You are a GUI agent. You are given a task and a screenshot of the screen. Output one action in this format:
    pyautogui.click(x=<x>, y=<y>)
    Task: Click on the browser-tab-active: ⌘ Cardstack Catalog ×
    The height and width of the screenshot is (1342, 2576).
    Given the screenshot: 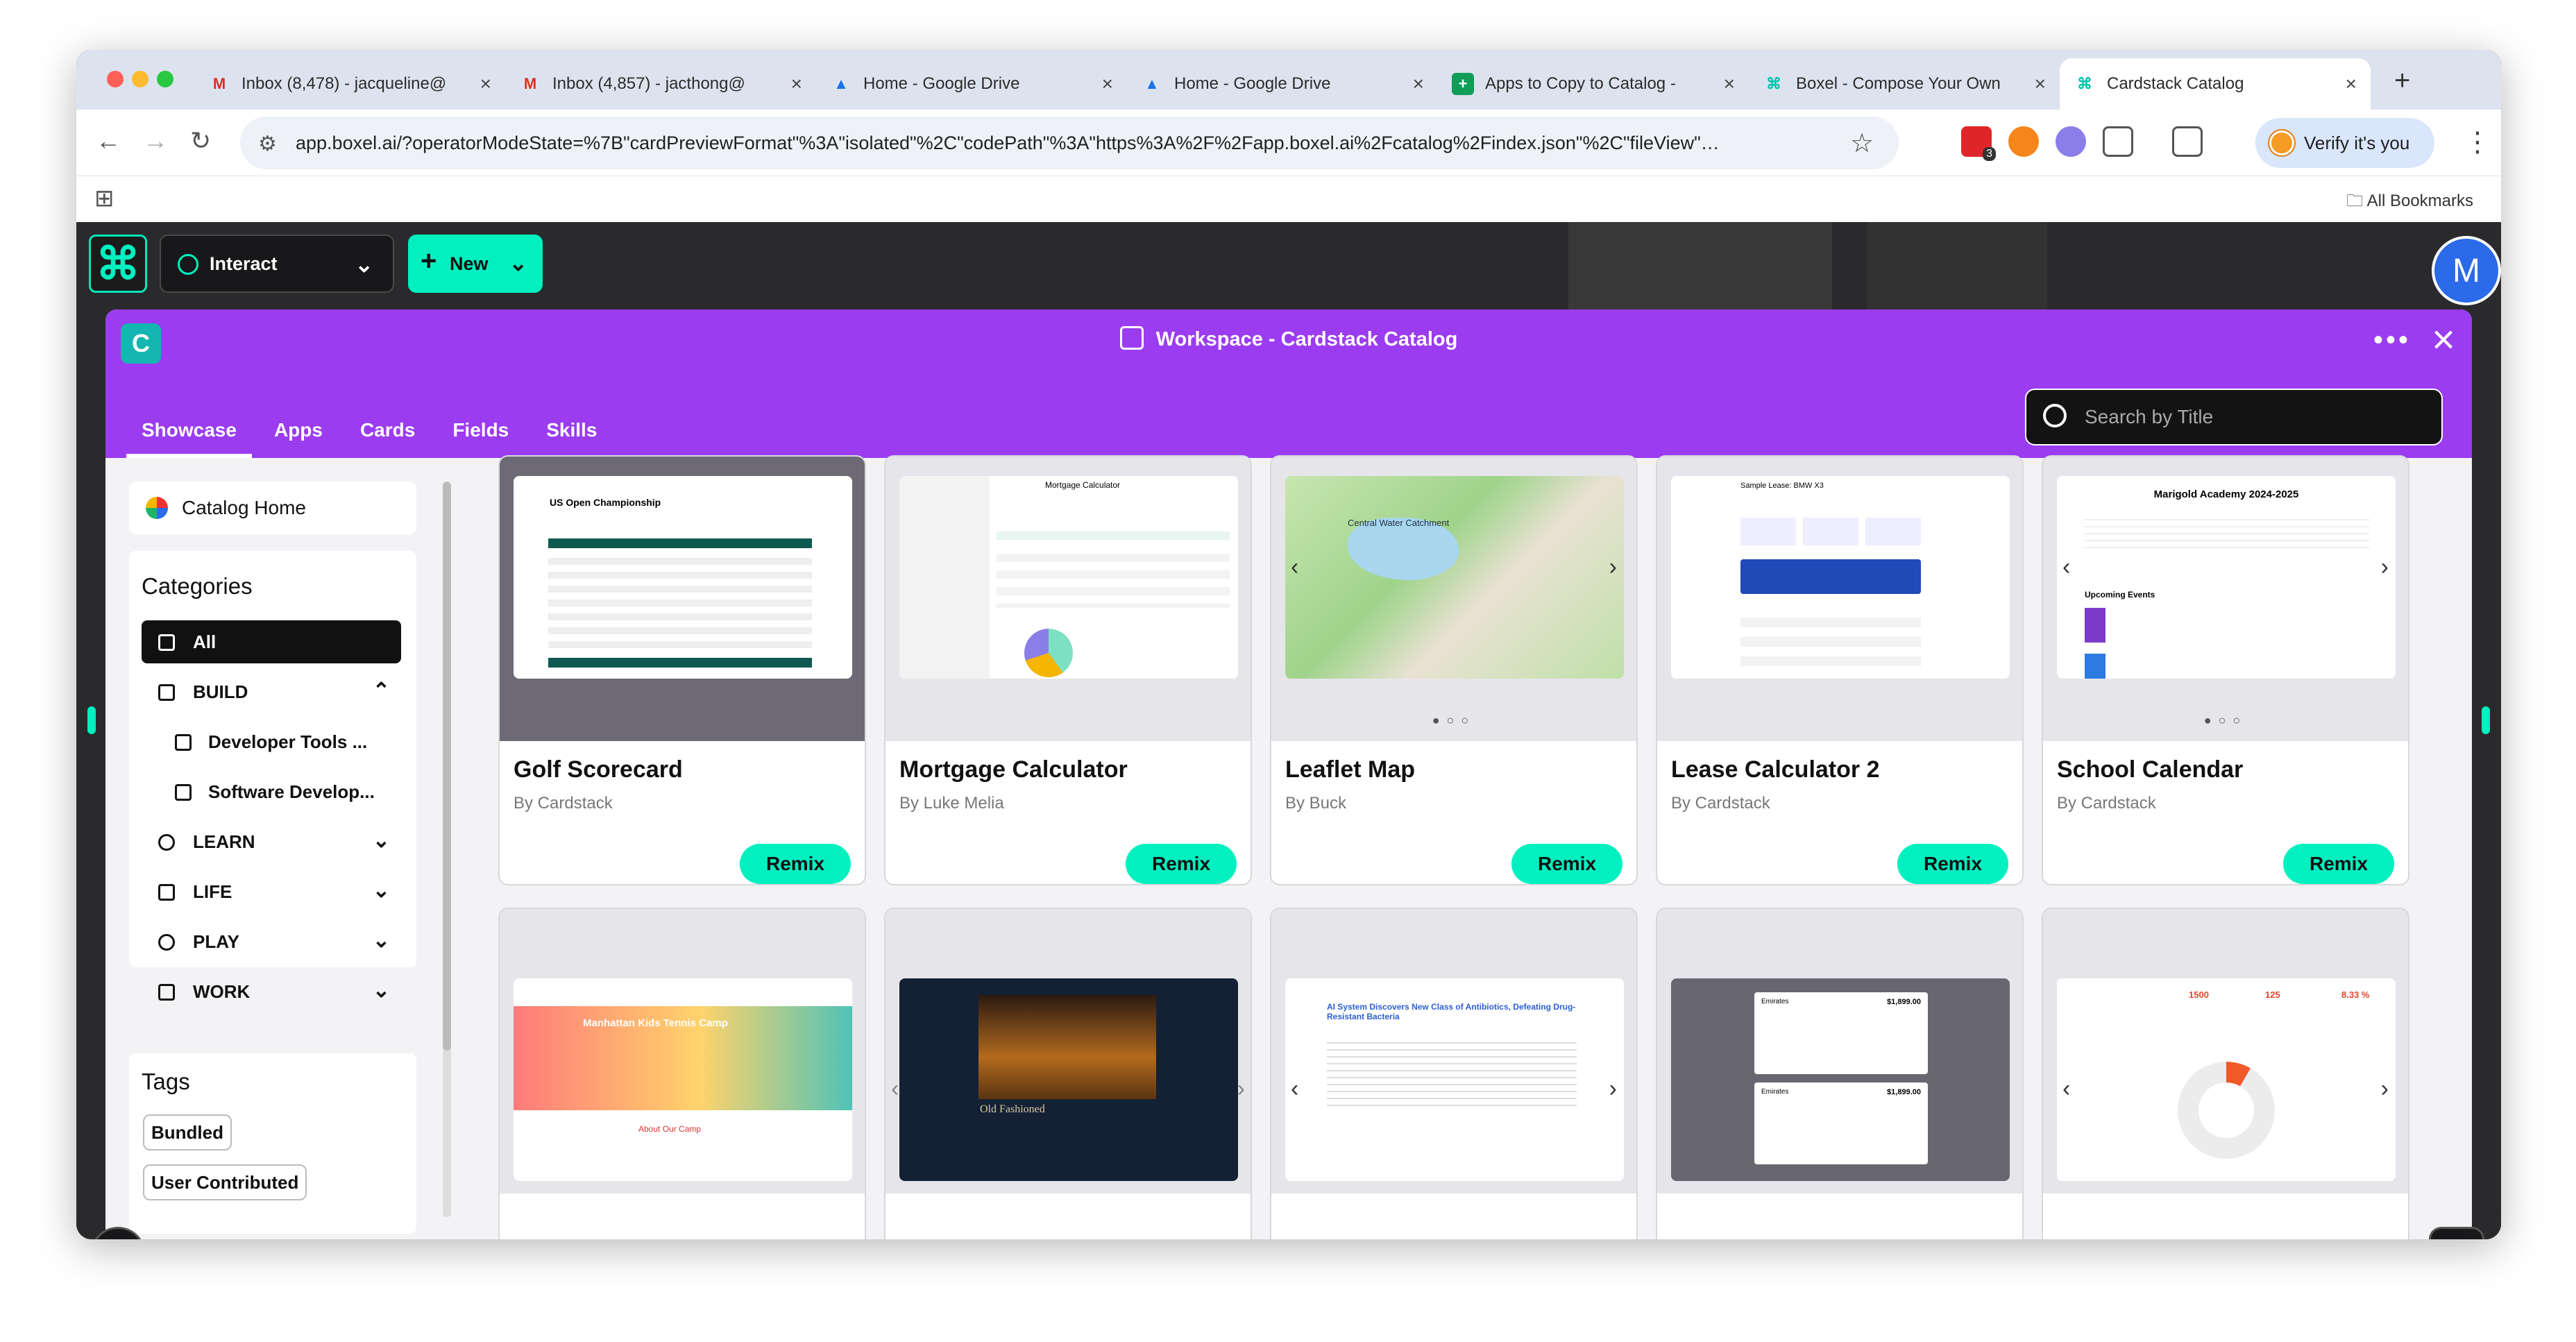 What is the action you would take?
    pyautogui.click(x=2215, y=84)
    